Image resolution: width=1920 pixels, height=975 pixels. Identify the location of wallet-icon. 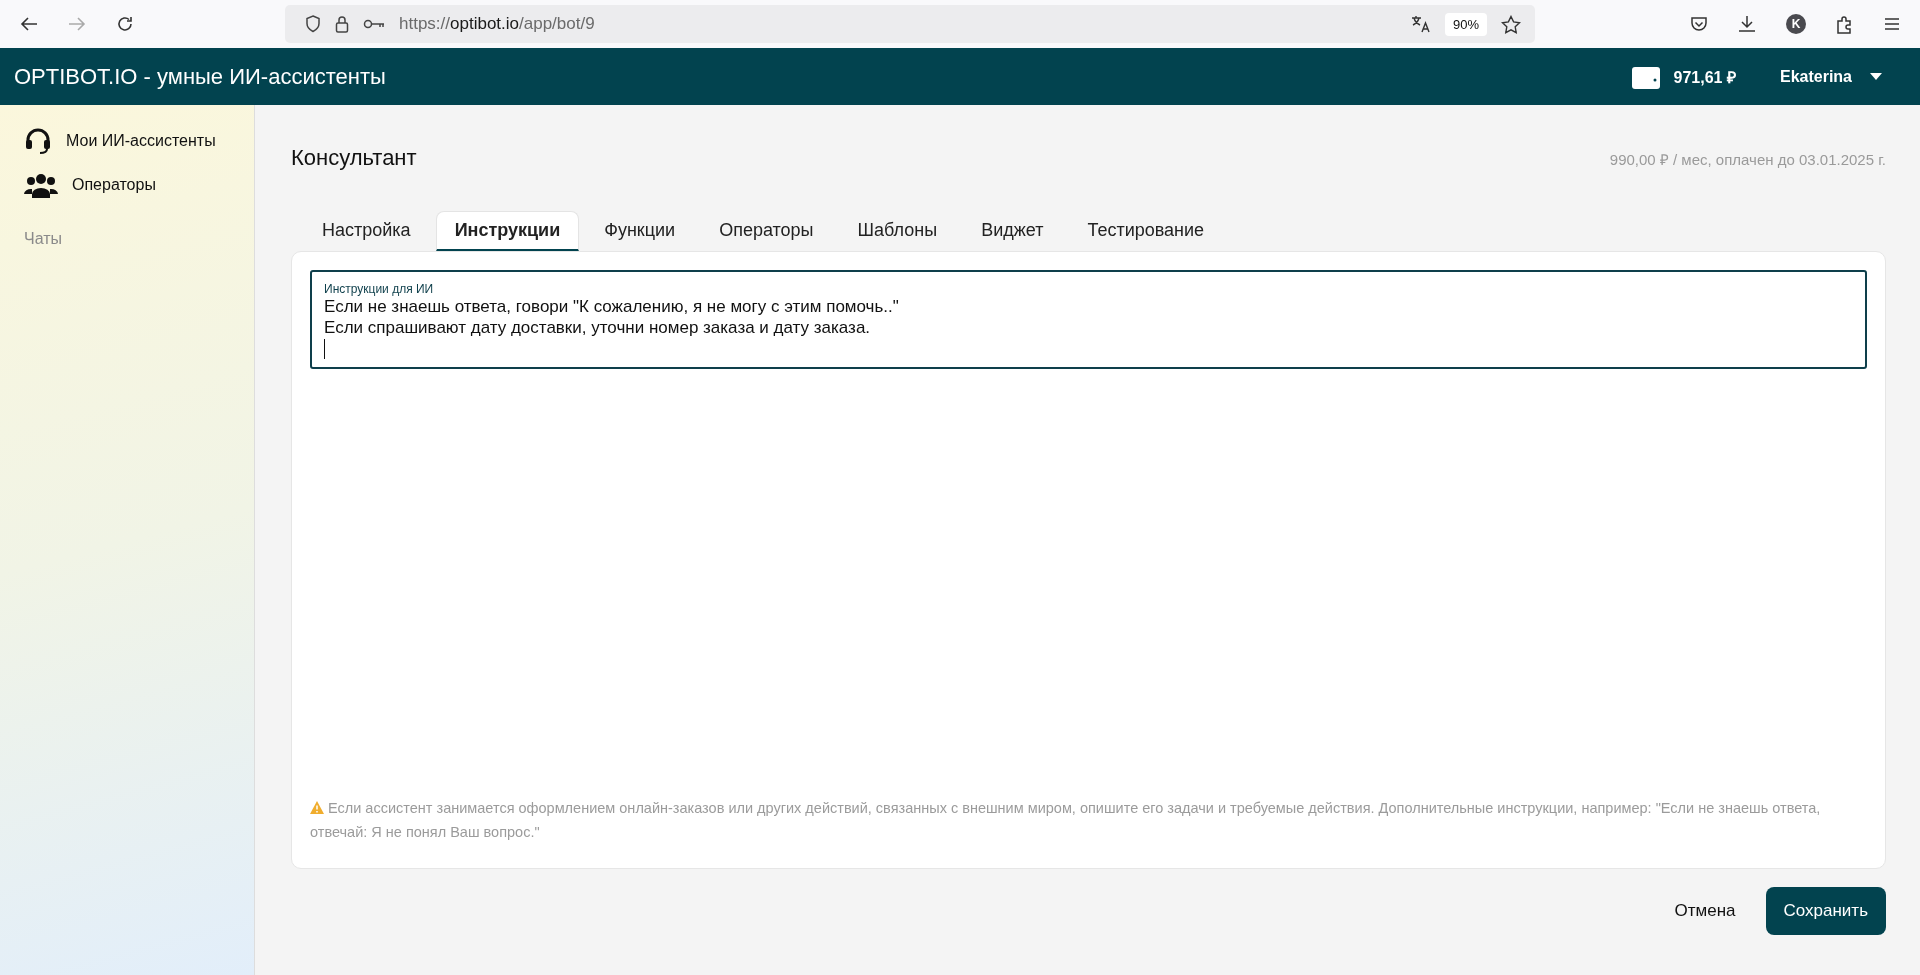
(1645, 76).